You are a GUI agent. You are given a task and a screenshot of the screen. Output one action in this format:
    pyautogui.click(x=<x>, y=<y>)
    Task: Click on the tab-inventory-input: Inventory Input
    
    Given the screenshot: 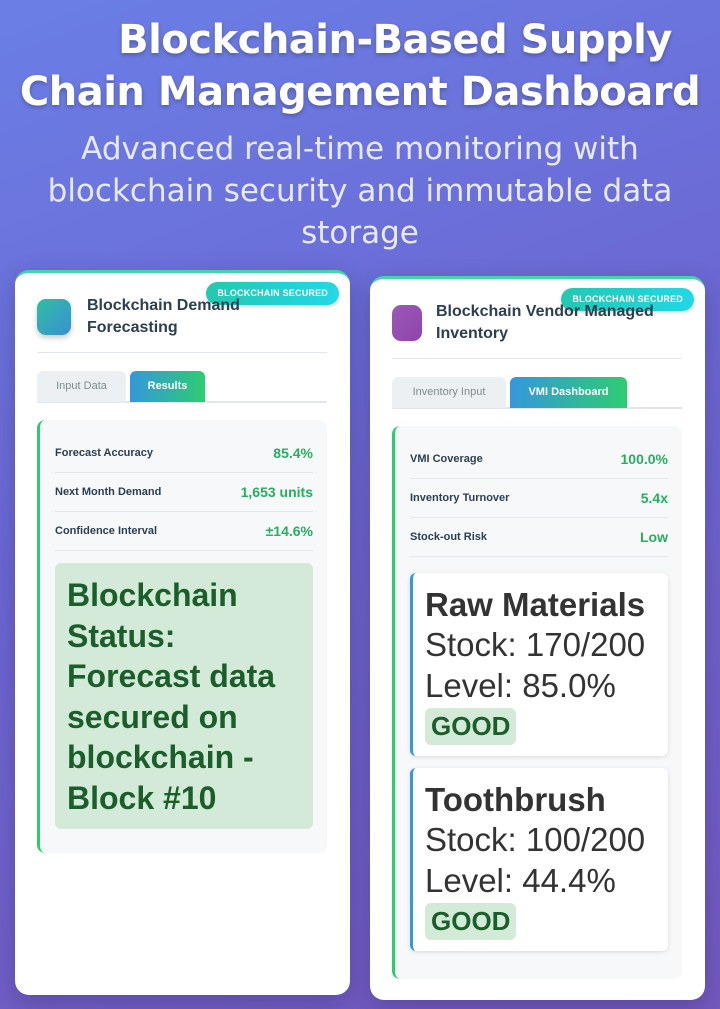 What is the action you would take?
    pyautogui.click(x=449, y=392)
    